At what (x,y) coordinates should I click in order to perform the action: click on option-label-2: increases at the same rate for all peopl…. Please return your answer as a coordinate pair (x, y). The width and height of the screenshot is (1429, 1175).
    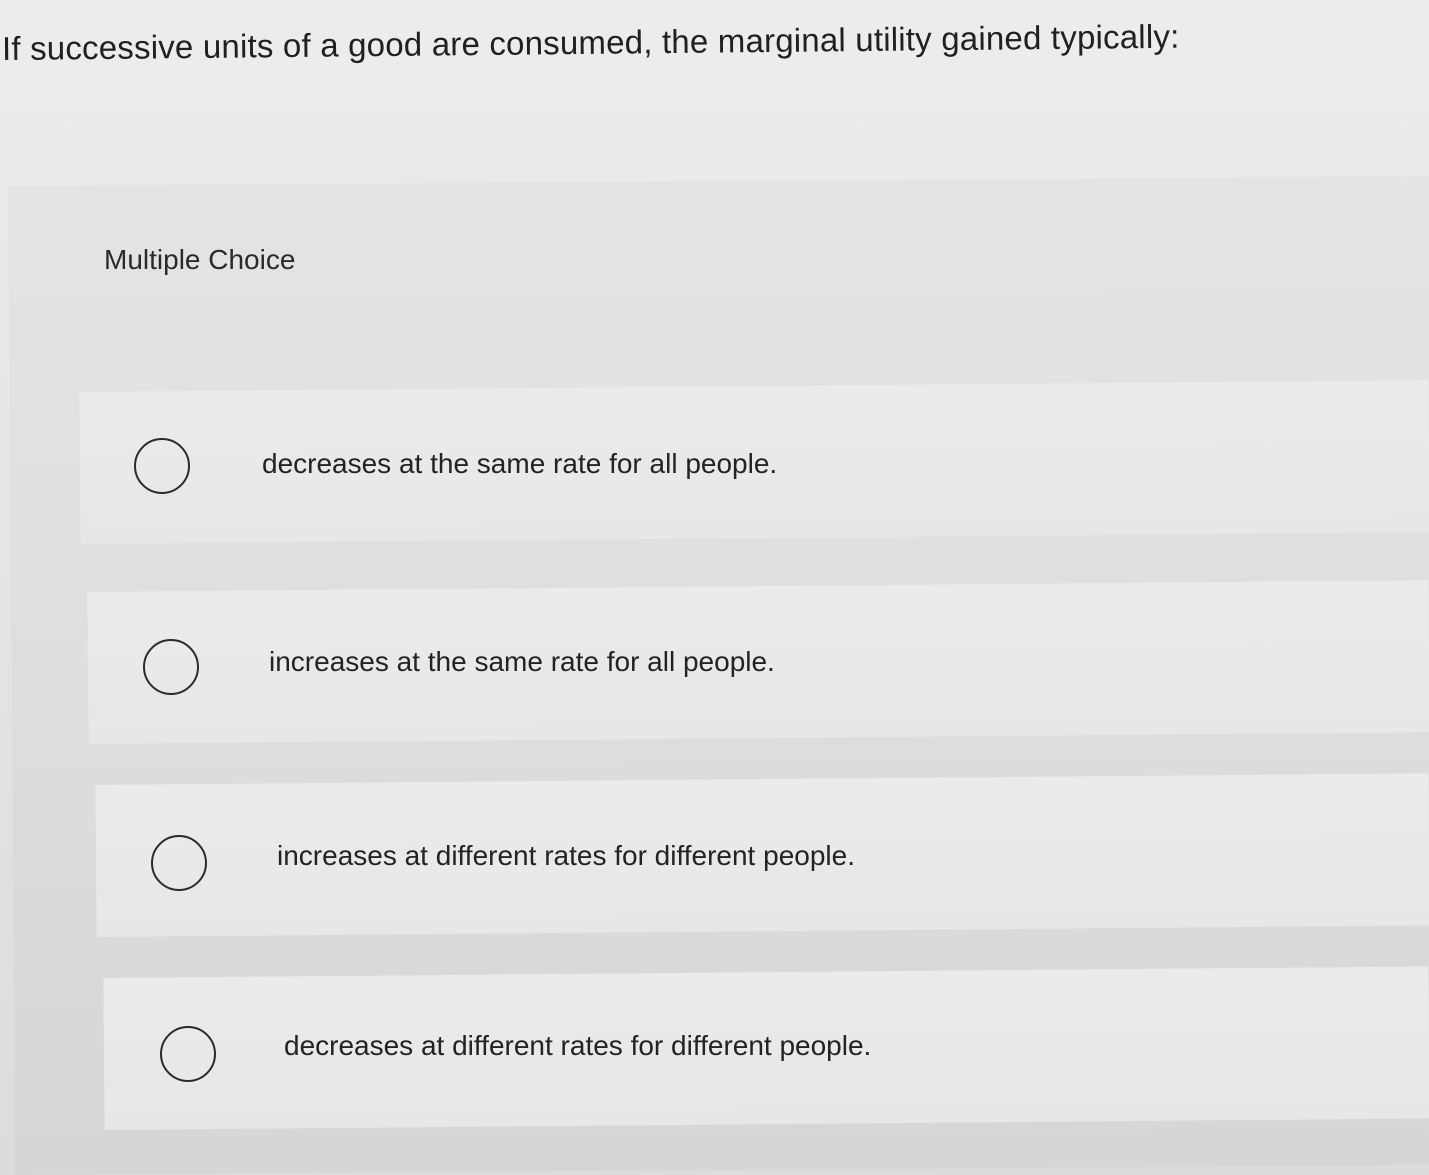
    Looking at the image, I should click on (522, 662).